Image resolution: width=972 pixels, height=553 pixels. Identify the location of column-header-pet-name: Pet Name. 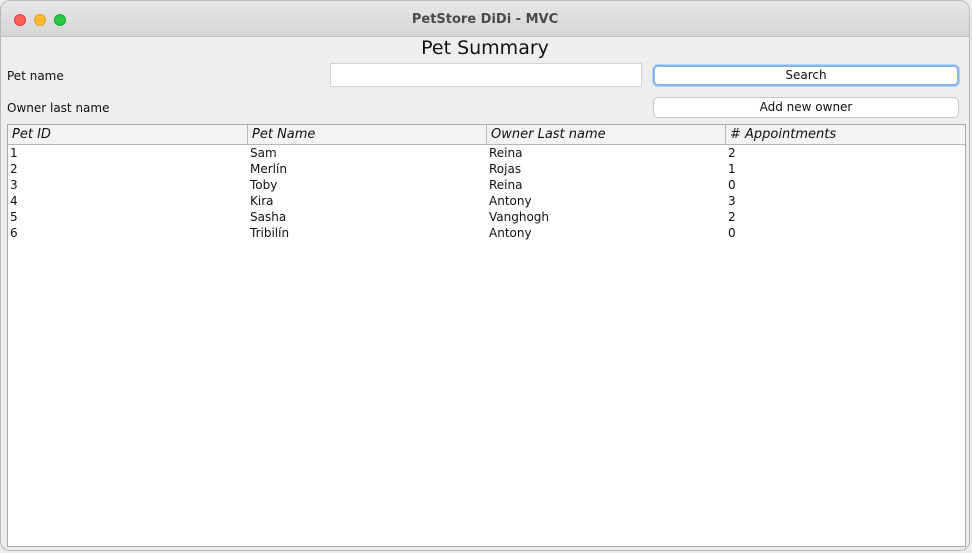
(367, 134).